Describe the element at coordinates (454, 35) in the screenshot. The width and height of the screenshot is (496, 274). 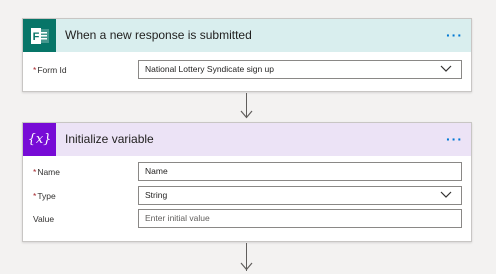
I see `trigger-more-options-button: ···` at that location.